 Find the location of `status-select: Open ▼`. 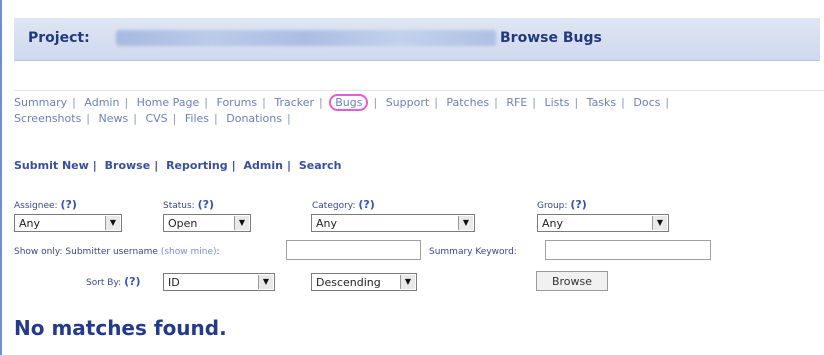

status-select: Open ▼ is located at coordinates (207, 223).